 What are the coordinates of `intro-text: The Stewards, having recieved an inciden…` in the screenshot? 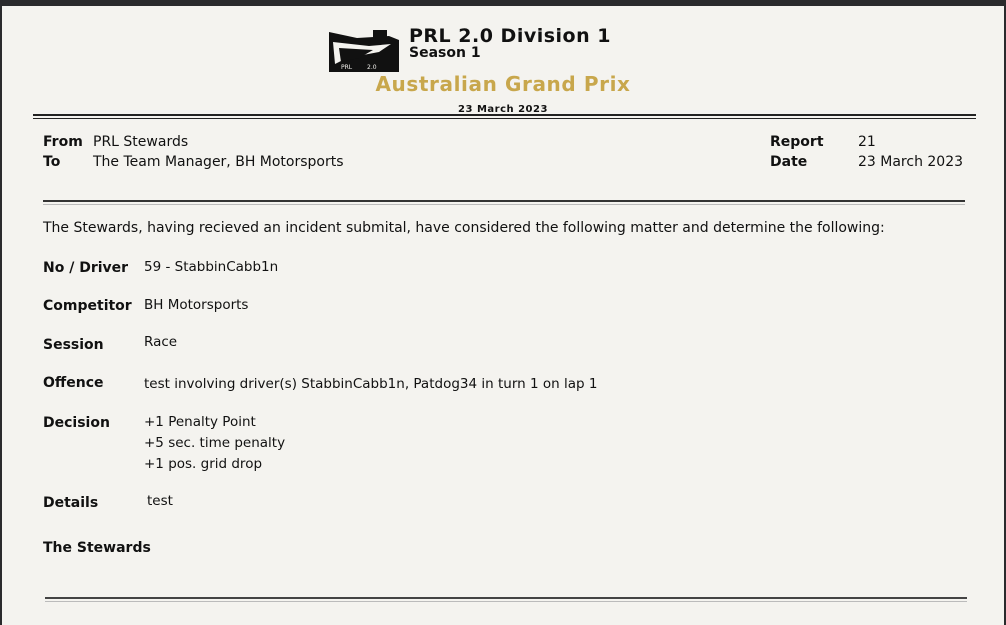 It's located at (464, 228).